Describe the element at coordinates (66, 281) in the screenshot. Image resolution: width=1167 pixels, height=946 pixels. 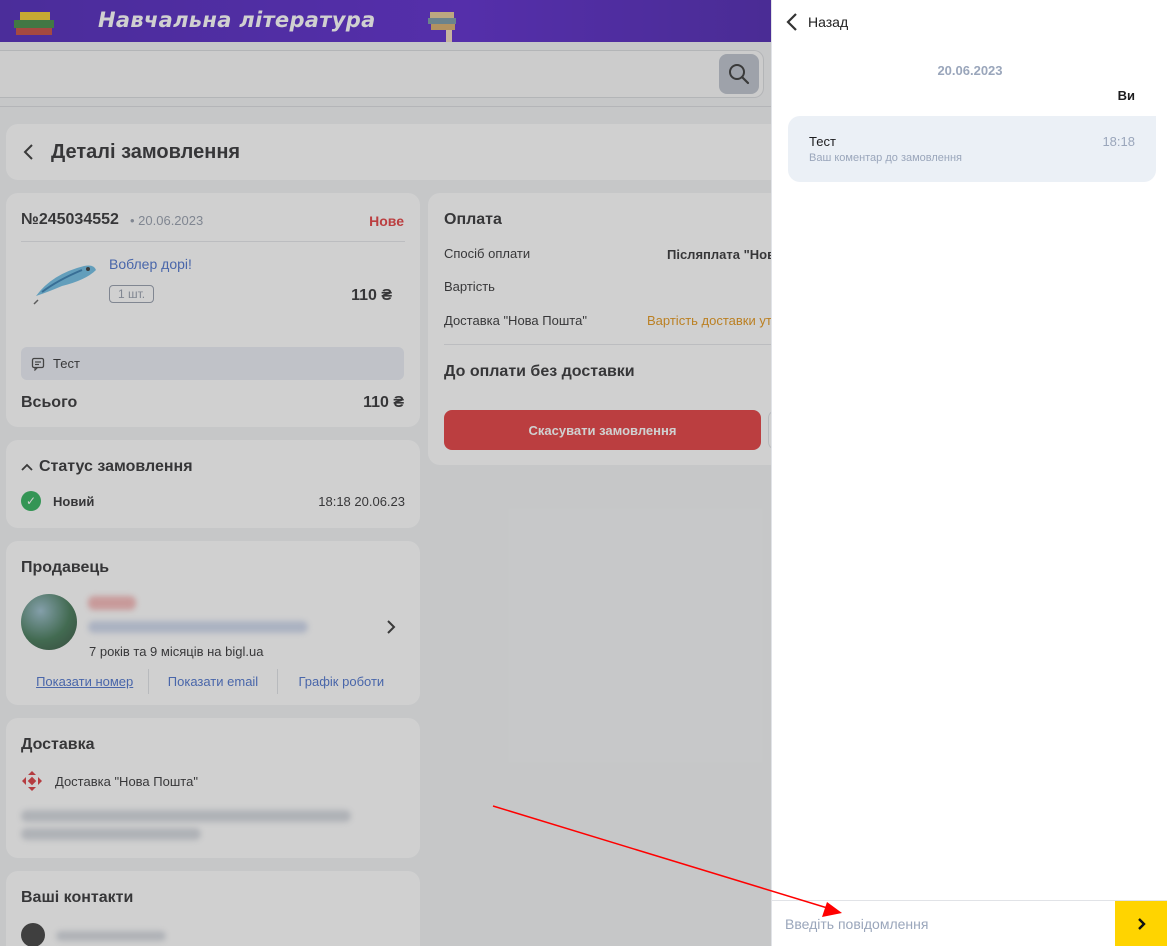
I see `product-image` at that location.